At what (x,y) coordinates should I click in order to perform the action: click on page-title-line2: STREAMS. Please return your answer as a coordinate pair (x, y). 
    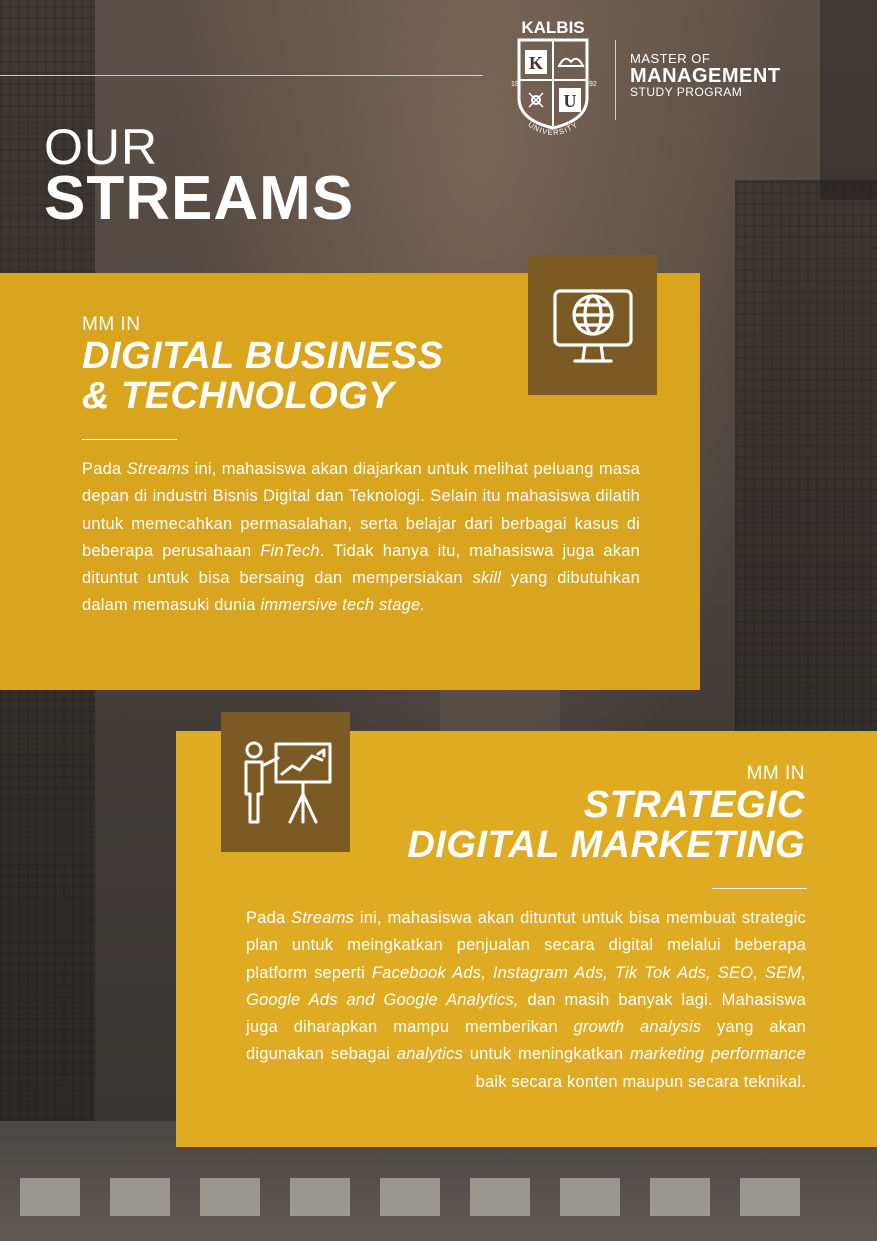
    Looking at the image, I should click on (199, 198).